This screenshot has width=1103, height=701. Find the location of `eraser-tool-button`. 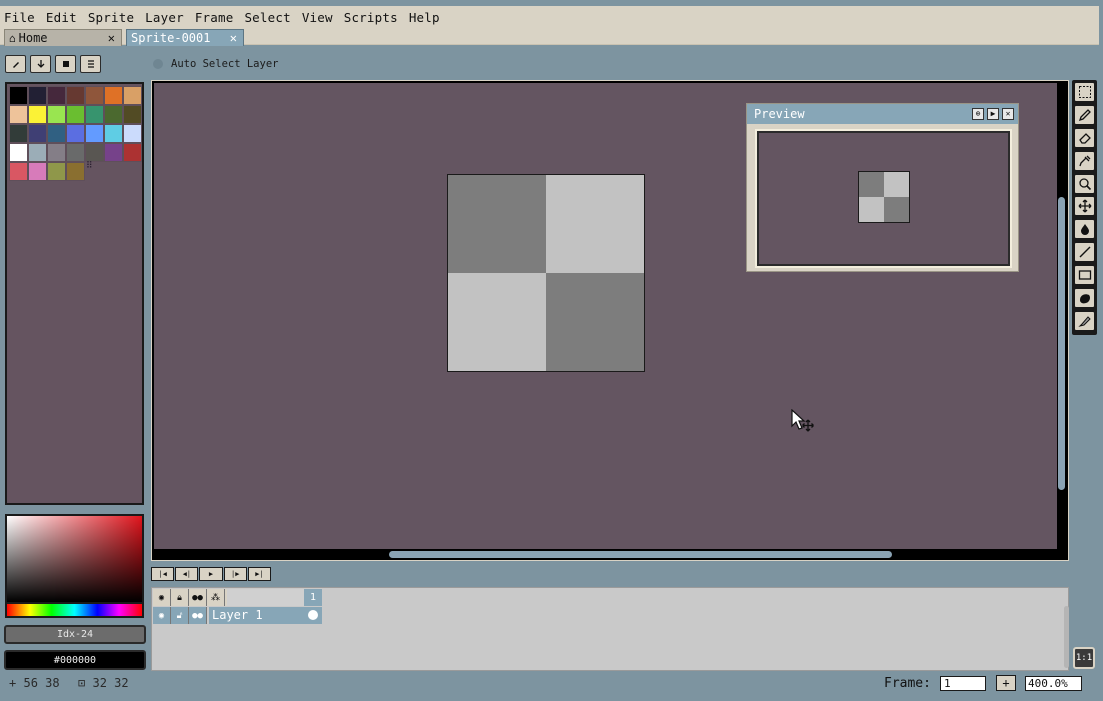

eraser-tool-button is located at coordinates (1084, 138).